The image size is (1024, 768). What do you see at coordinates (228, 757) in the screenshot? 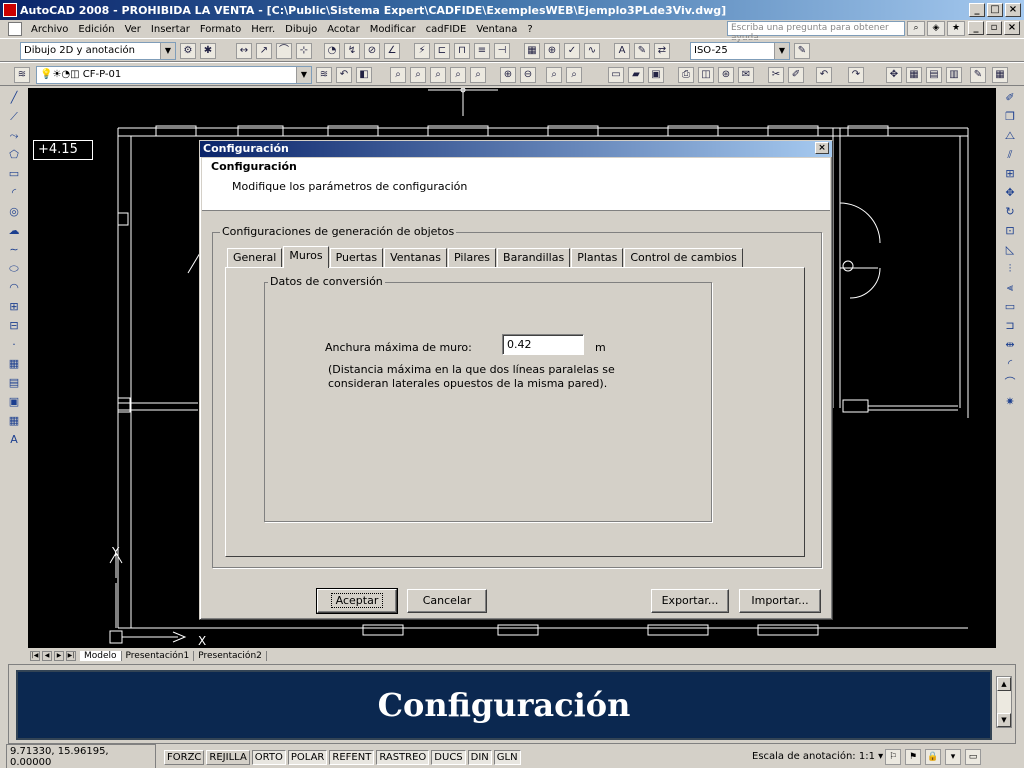
I see `toggle-rejilla: REJILLA` at bounding box center [228, 757].